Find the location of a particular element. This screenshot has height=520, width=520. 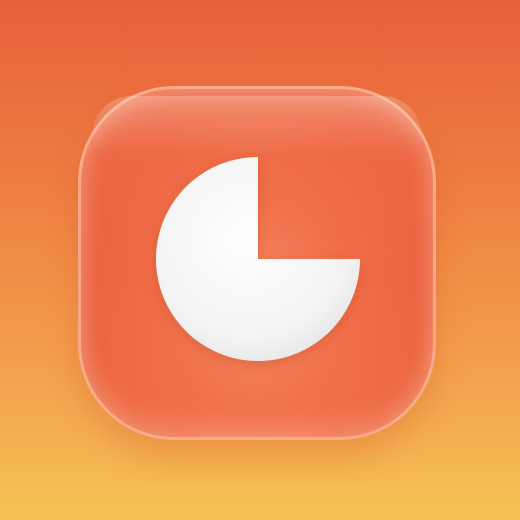

pie-slice-missing is located at coordinates (309, 208).